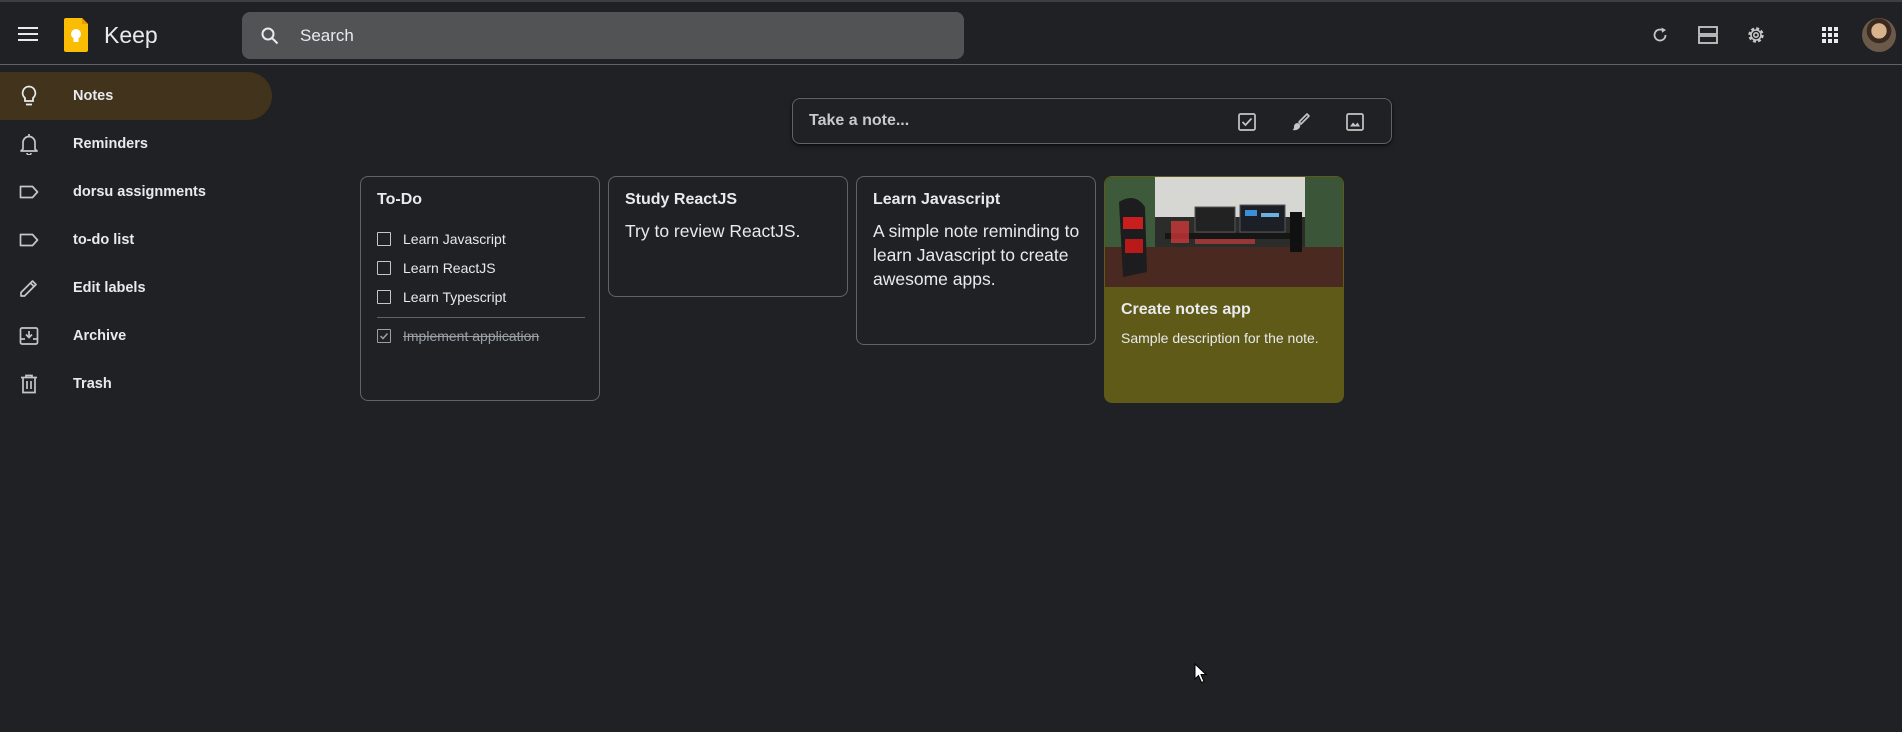 The height and width of the screenshot is (732, 1902). What do you see at coordinates (449, 268) in the screenshot?
I see `list-item-text: Learn ReactJS` at bounding box center [449, 268].